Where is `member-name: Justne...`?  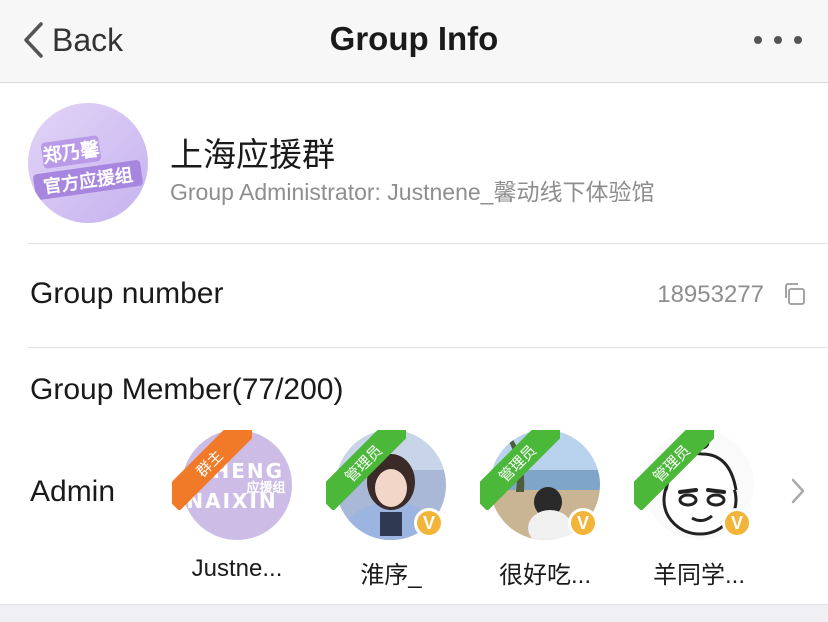
member-name: Justne... is located at coordinates (237, 568).